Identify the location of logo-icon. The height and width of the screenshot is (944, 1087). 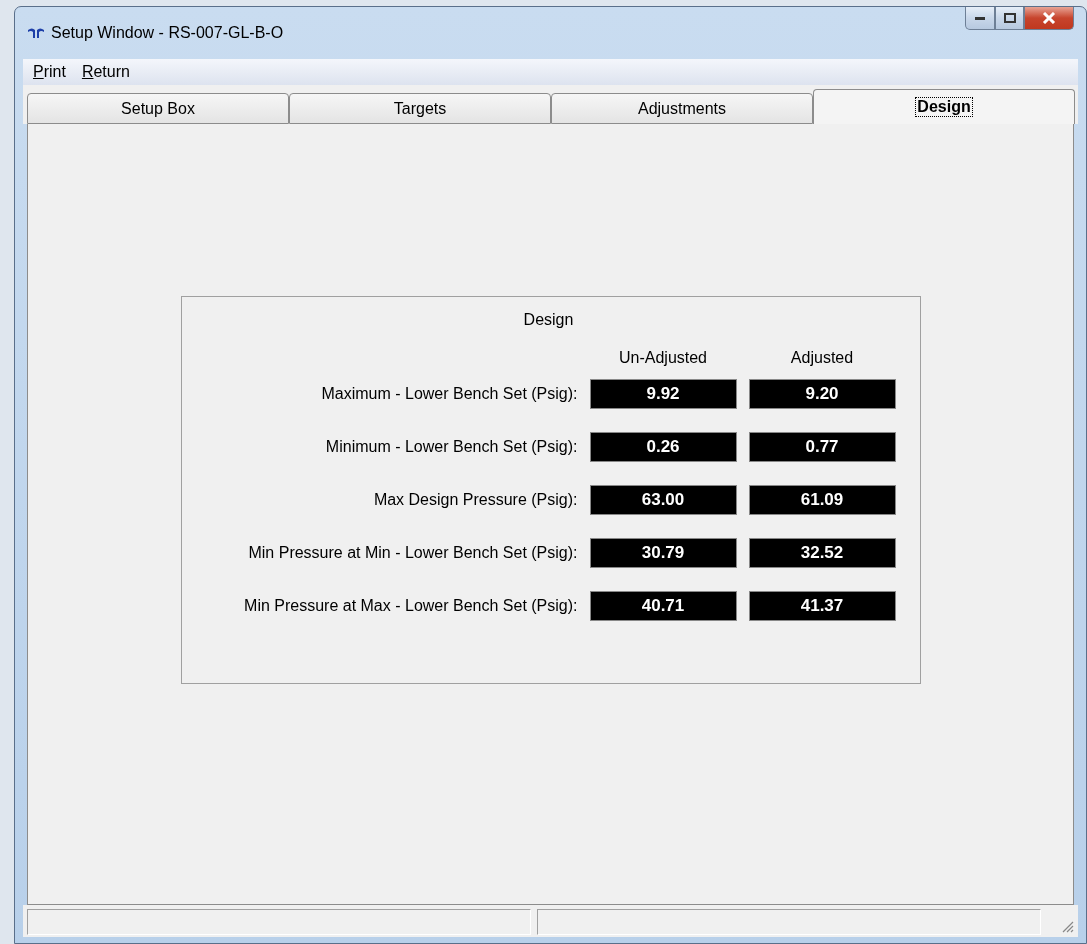
(36, 33).